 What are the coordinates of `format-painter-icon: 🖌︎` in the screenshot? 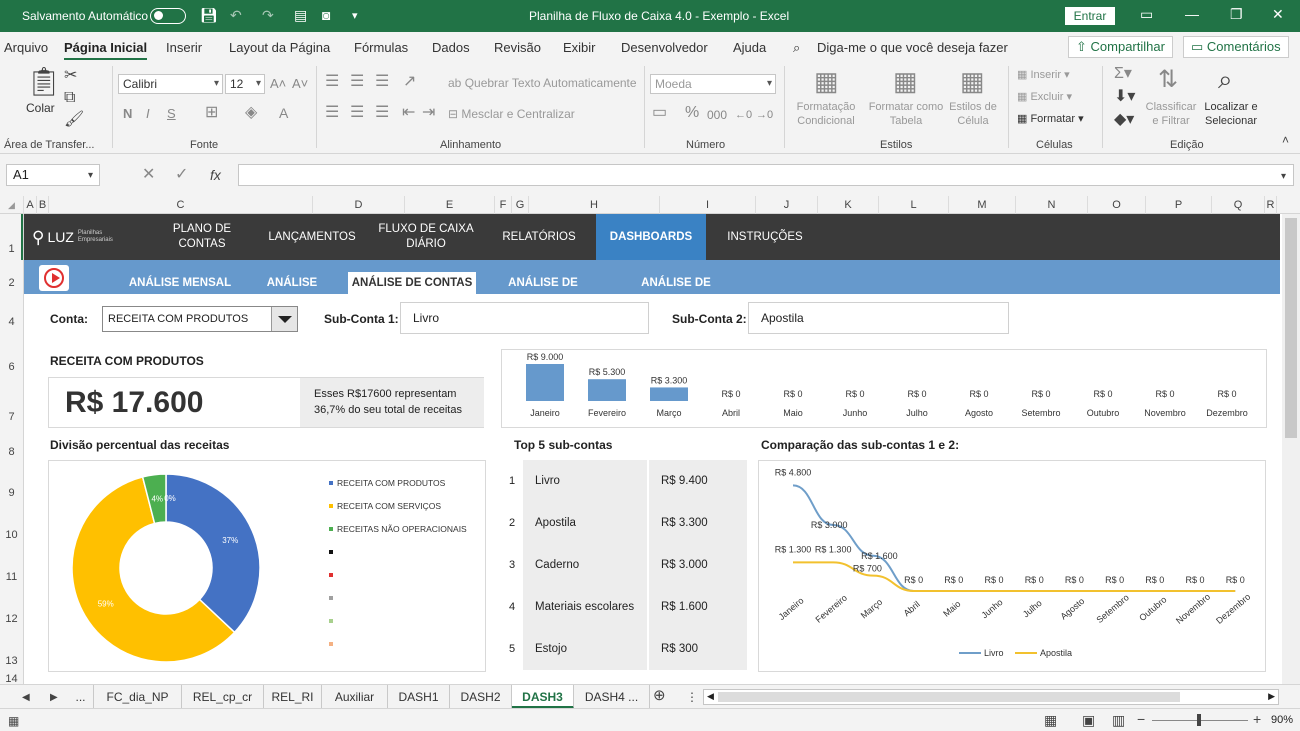 It's located at (74, 120).